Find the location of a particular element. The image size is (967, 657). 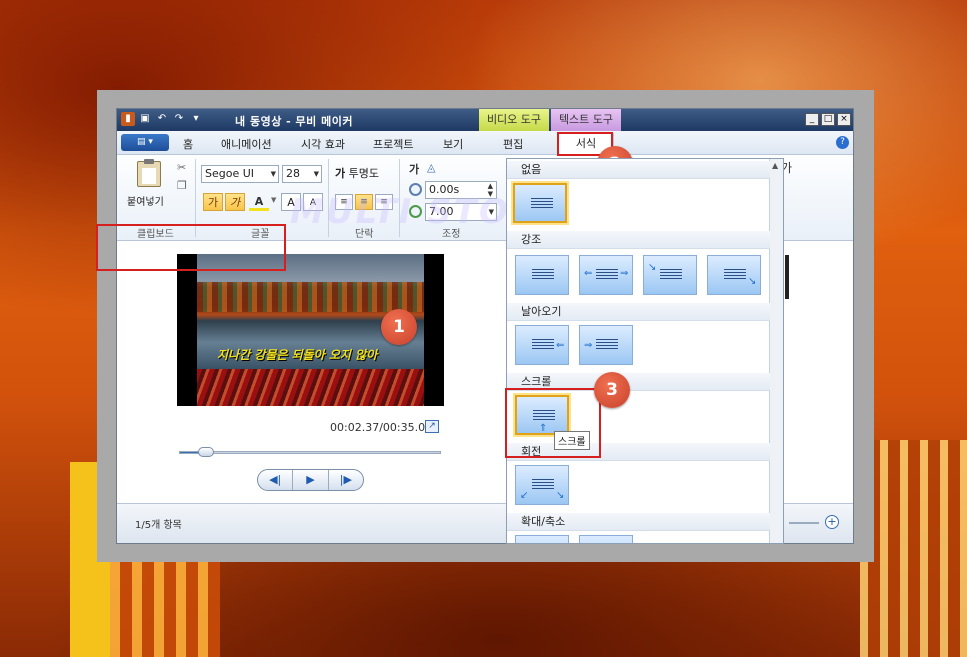

bold-button: 가 is located at coordinates (213, 202).